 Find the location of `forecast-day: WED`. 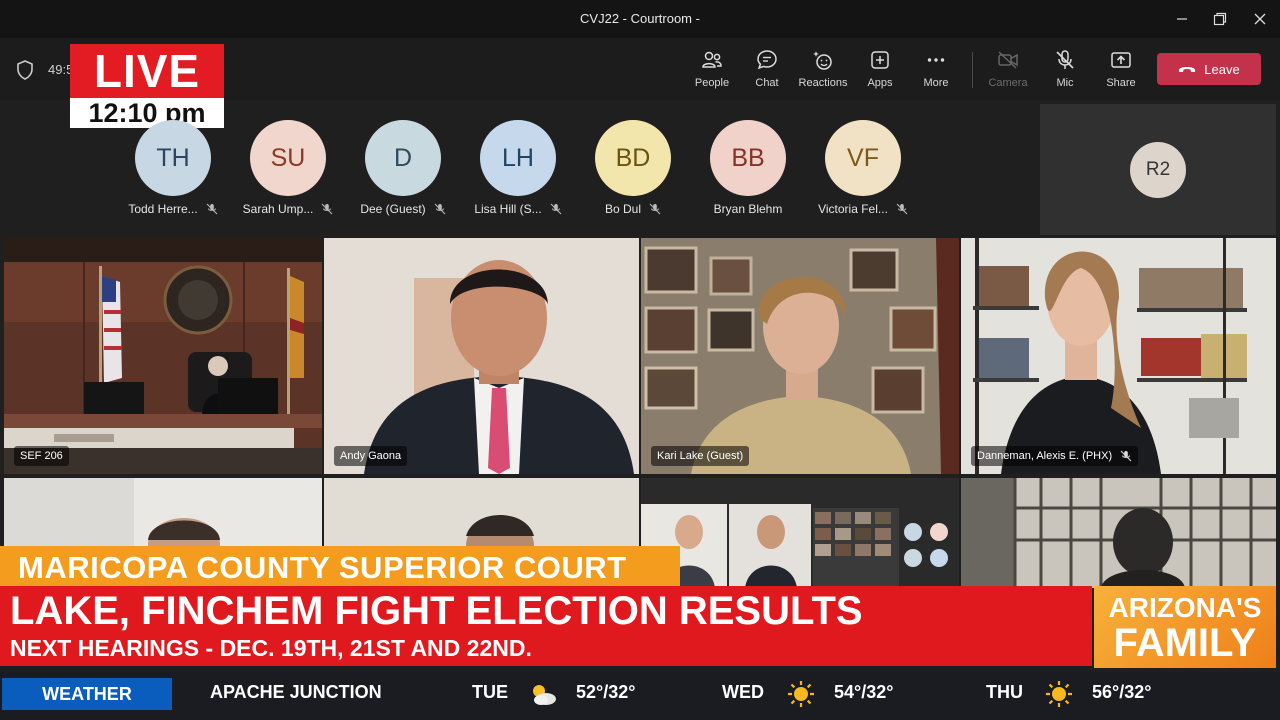

forecast-day: WED is located at coordinates (743, 692).